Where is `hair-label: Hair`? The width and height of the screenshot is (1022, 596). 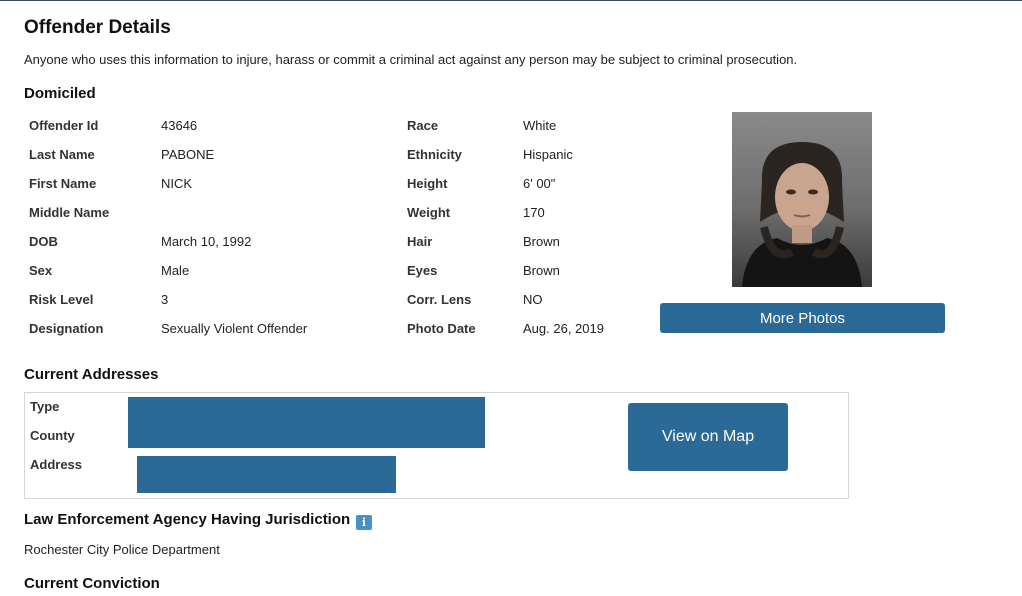
hair-label: Hair is located at coordinates (420, 241).